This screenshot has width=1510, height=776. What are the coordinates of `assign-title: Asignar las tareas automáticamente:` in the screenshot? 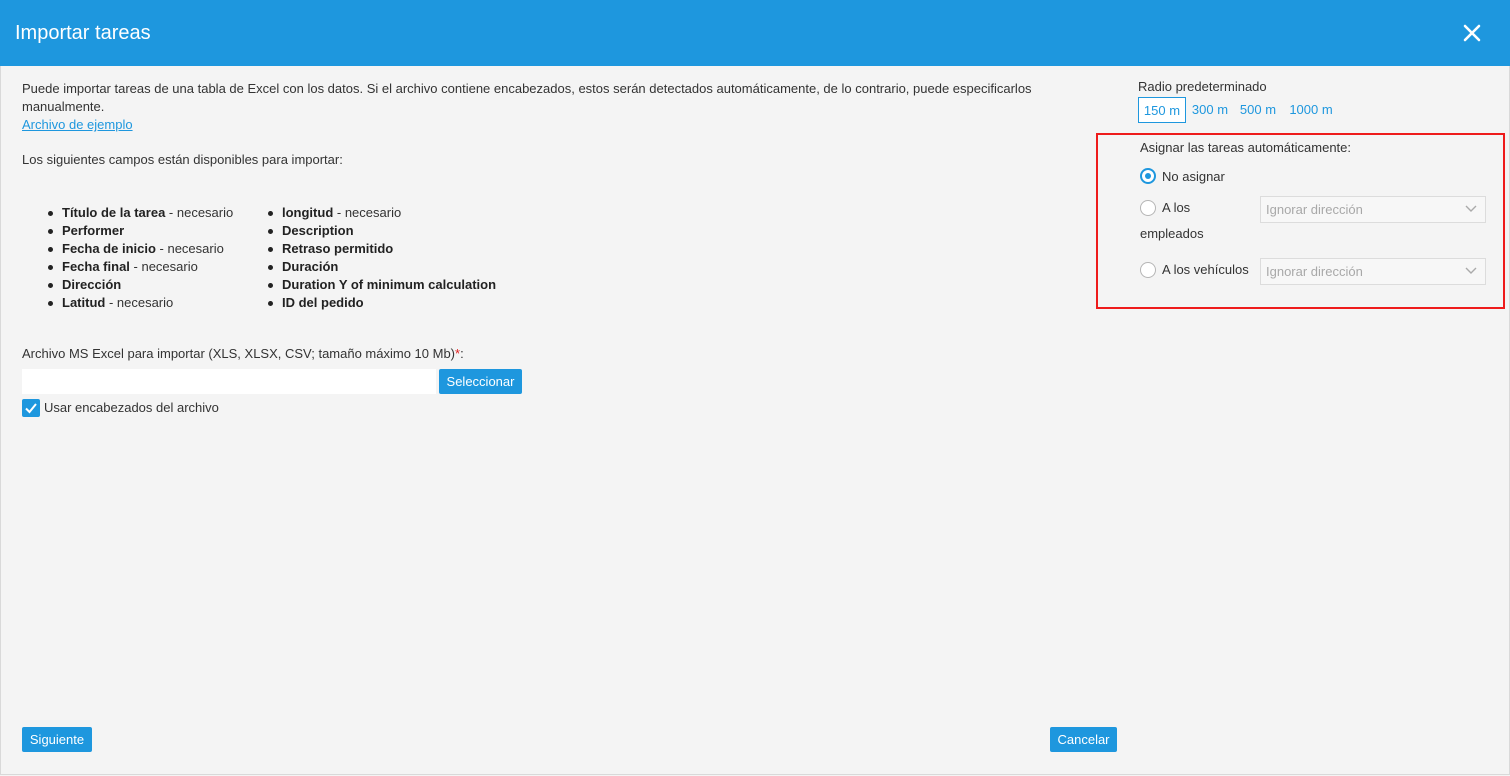 It's located at (1245, 147).